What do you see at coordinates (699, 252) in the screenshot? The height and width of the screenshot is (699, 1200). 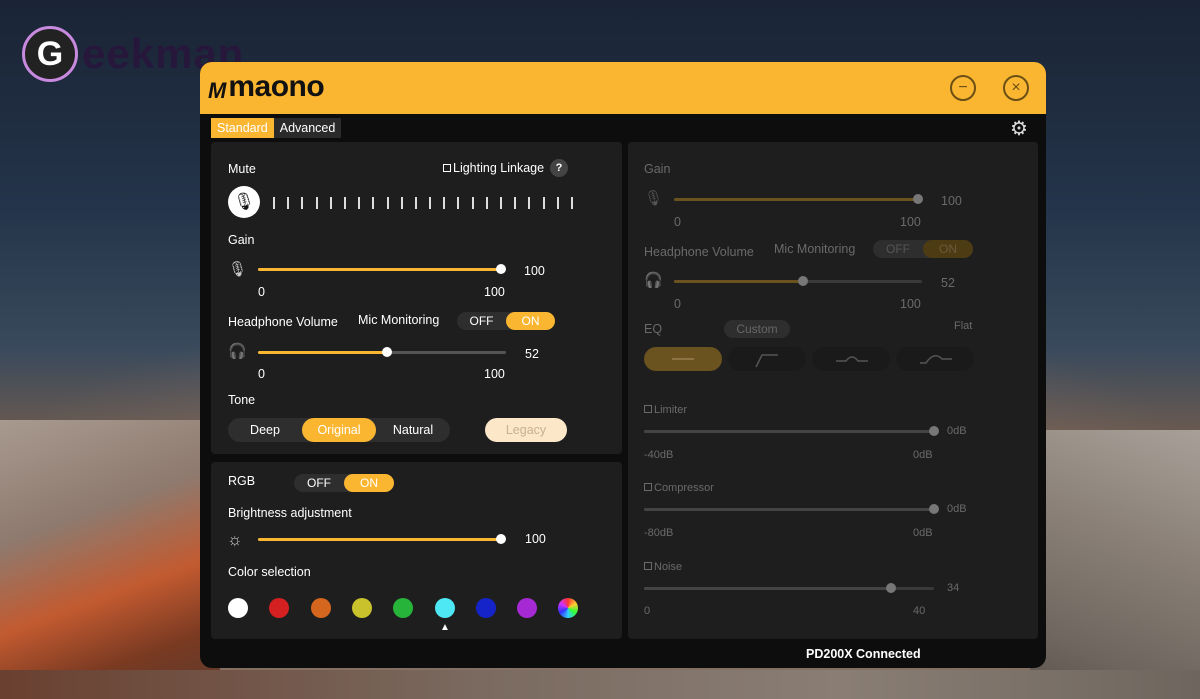 I see `adv-headphone-label: Headphone Volume` at bounding box center [699, 252].